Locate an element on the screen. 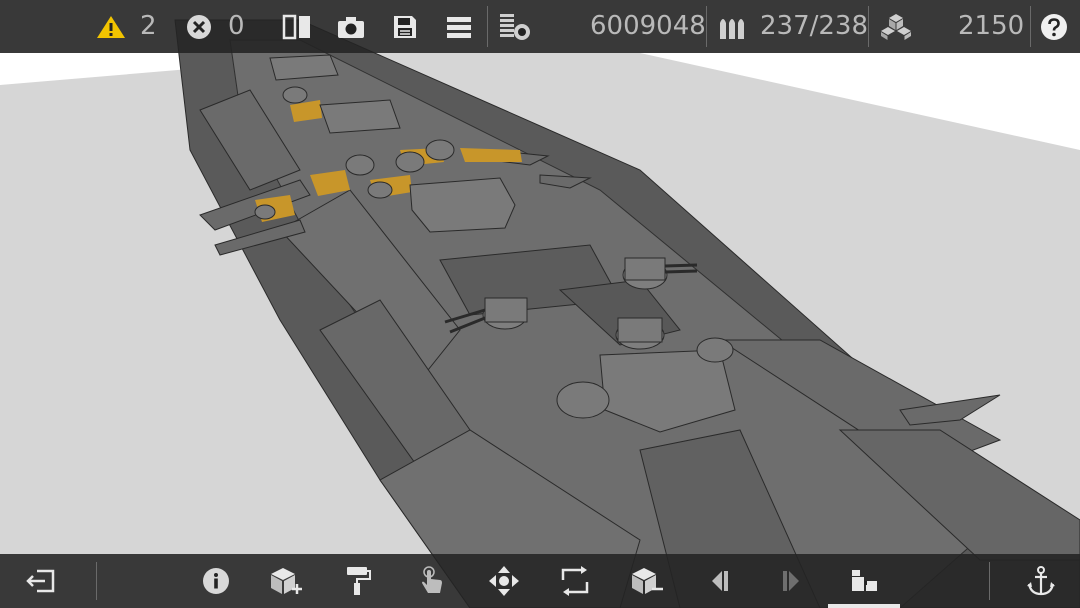  save-button is located at coordinates (405, 26).